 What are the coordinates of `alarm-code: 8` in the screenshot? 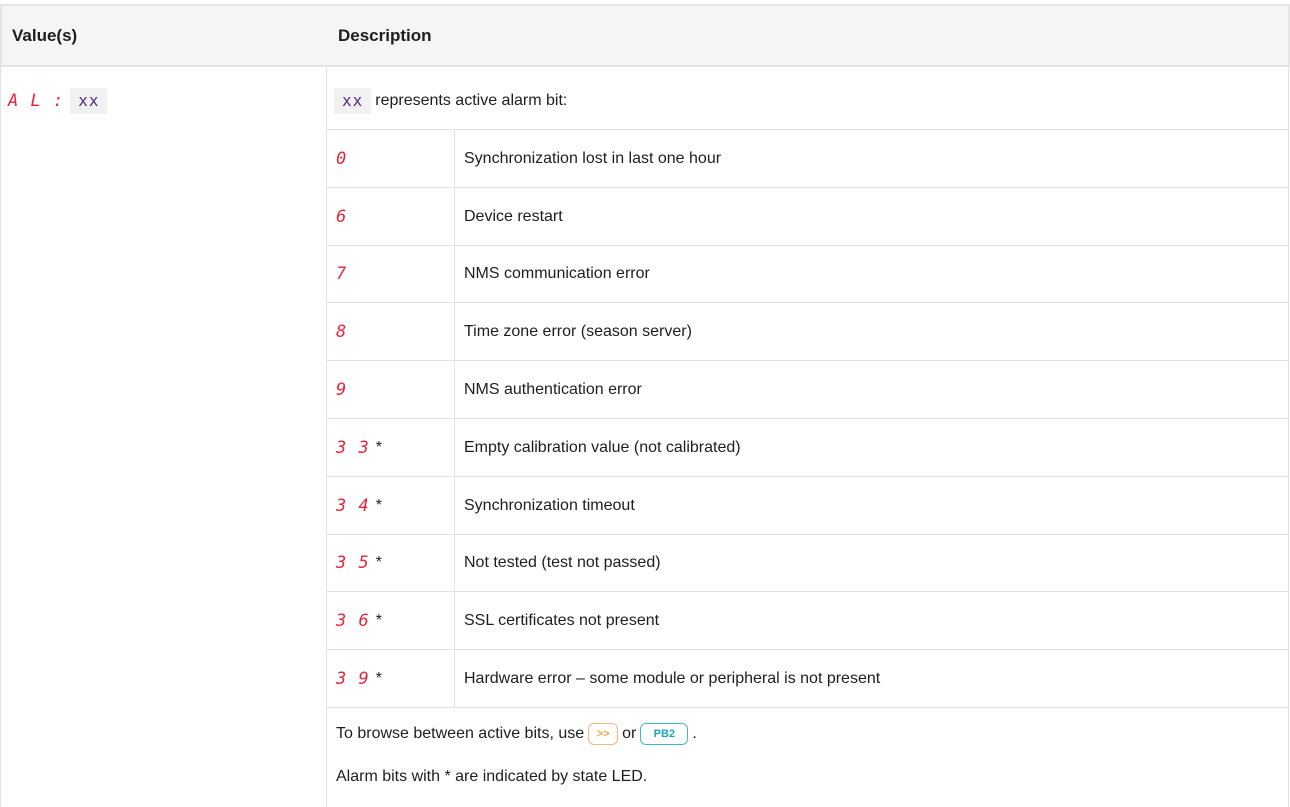 It's located at (342, 331).